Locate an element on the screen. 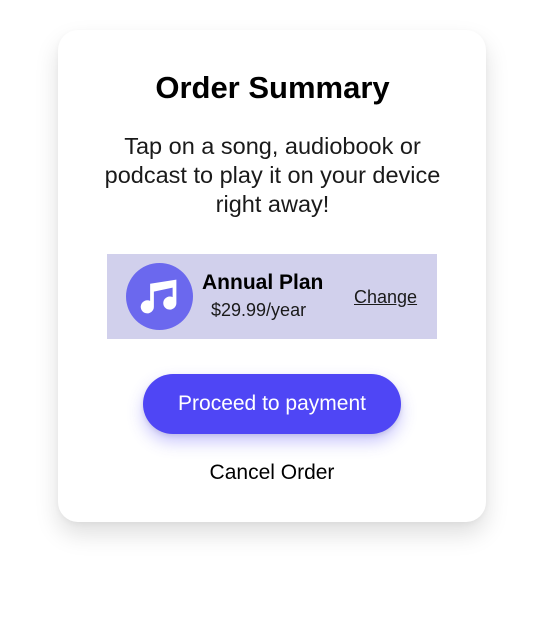  page-title: Order Summary is located at coordinates (272, 87).